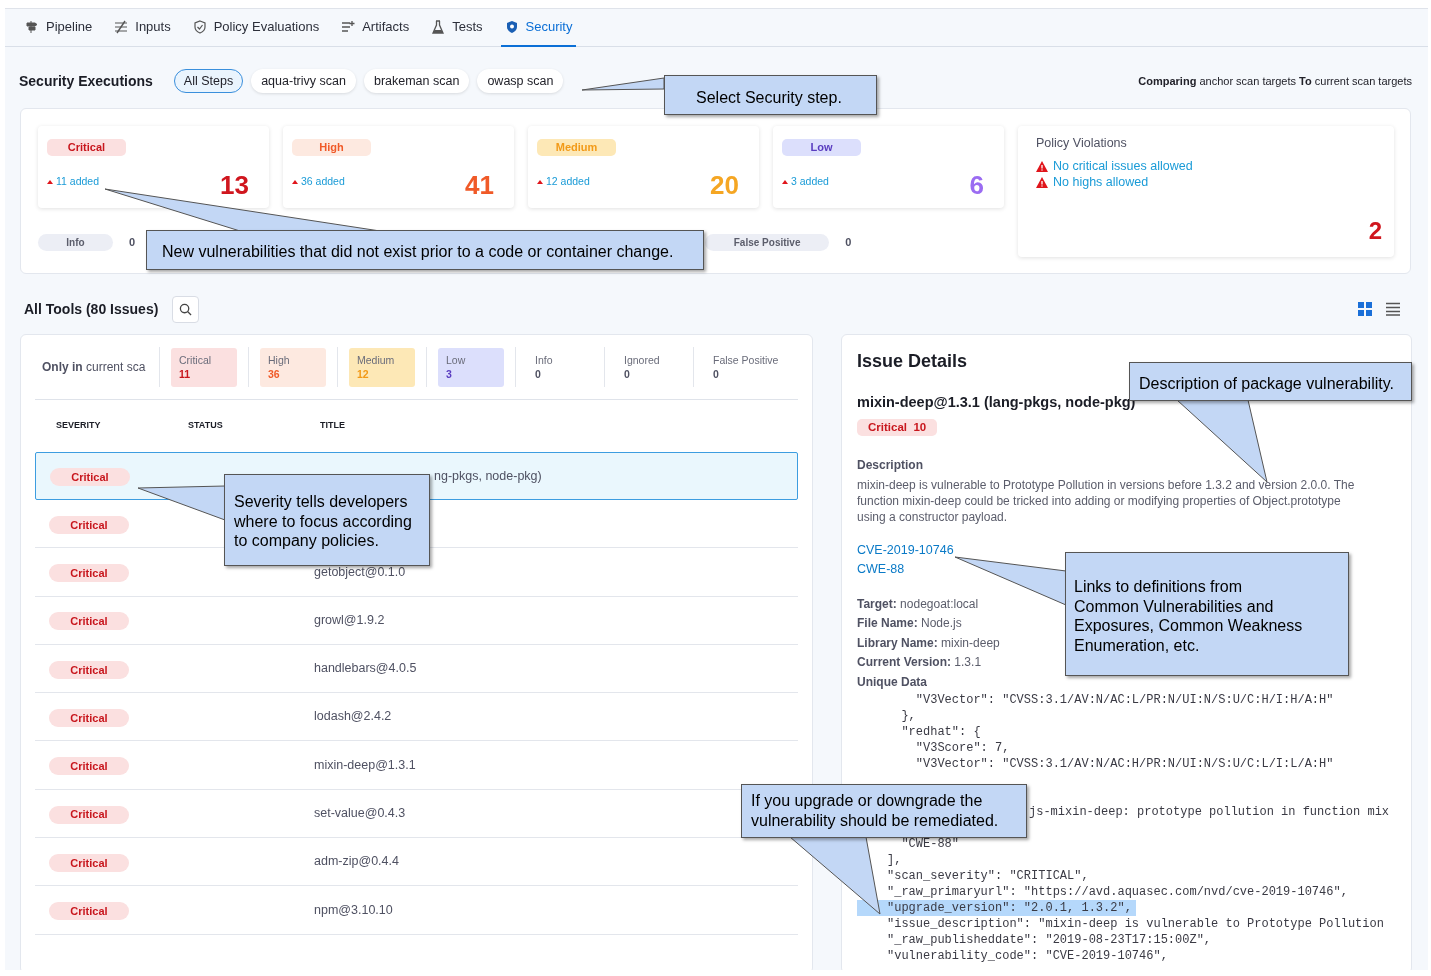 This screenshot has height=976, width=1431. Describe the element at coordinates (576, 147) in the screenshot. I see `severity-badge: Medium` at that location.